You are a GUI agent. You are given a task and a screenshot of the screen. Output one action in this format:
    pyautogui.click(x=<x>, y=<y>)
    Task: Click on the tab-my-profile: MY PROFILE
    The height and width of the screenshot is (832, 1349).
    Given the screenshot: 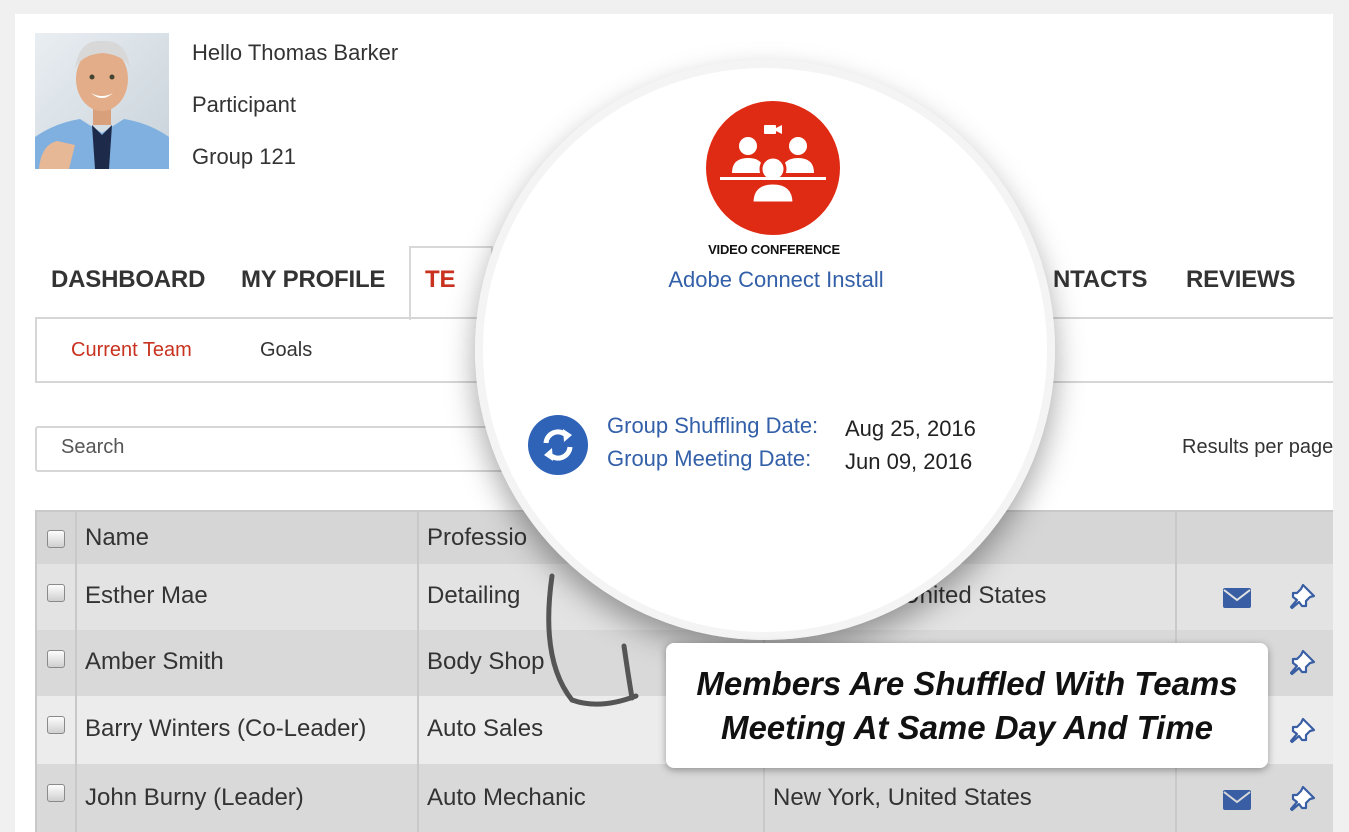 What is the action you would take?
    pyautogui.click(x=313, y=280)
    